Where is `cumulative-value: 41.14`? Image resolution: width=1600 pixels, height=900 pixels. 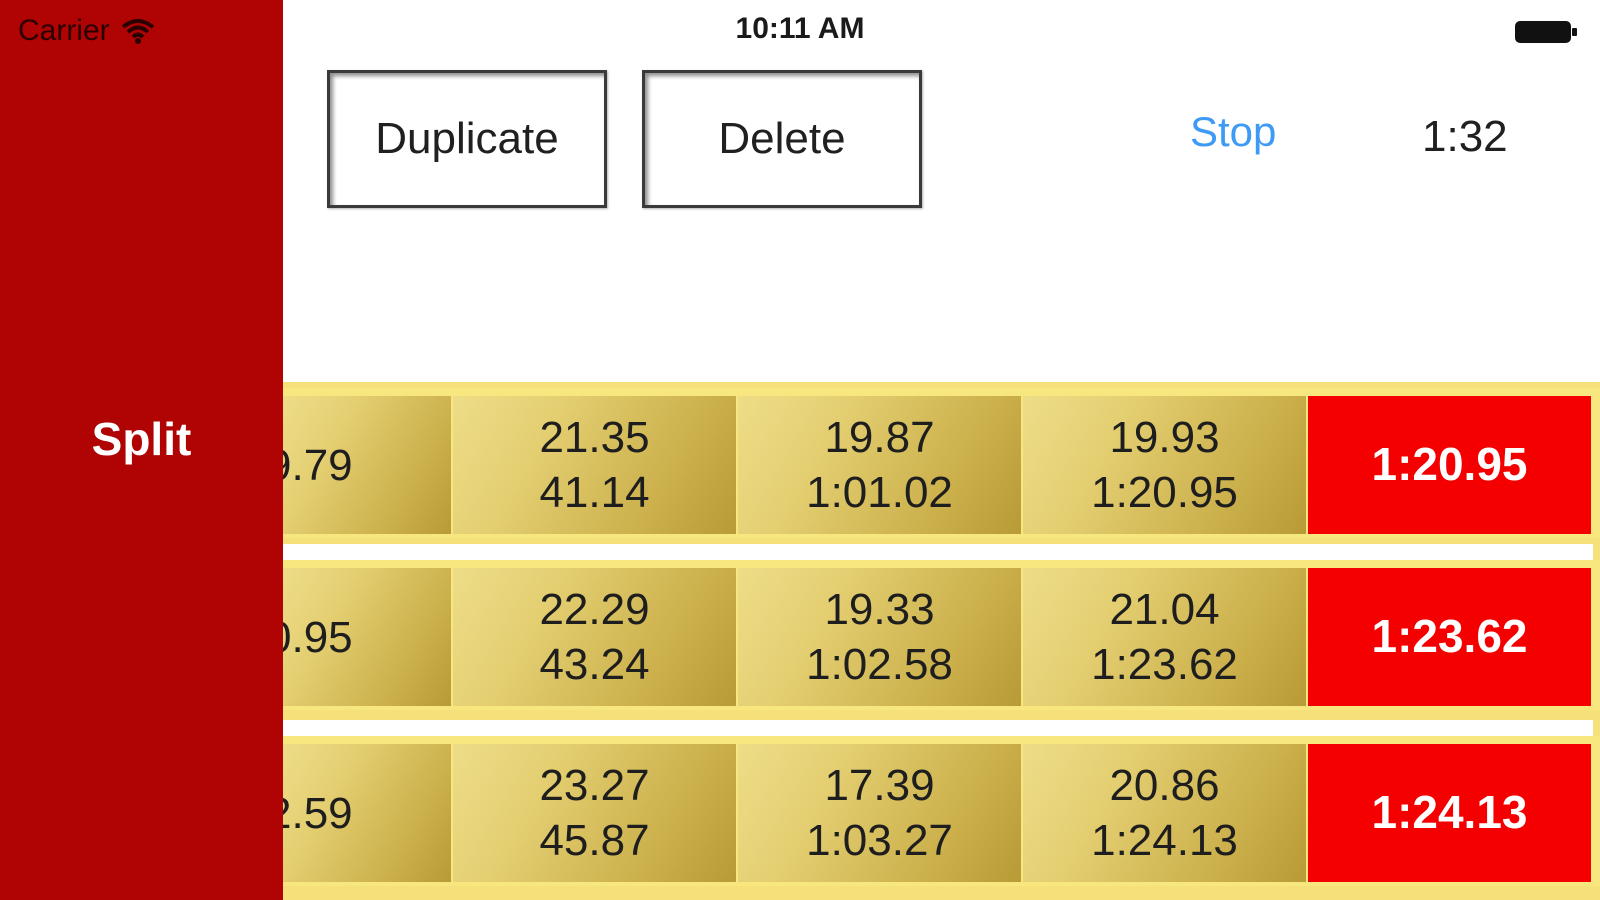 cumulative-value: 41.14 is located at coordinates (594, 492).